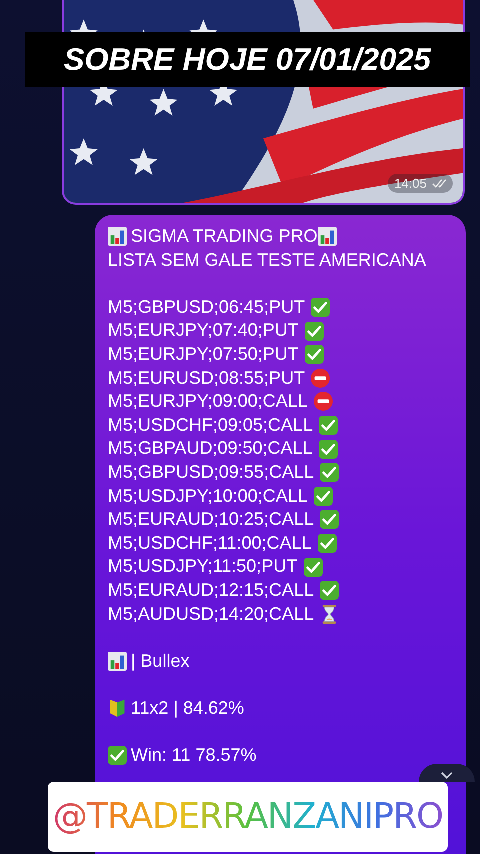  I want to click on signal-text: M5;GBPAUD;09:50;CALL, so click(210, 448).